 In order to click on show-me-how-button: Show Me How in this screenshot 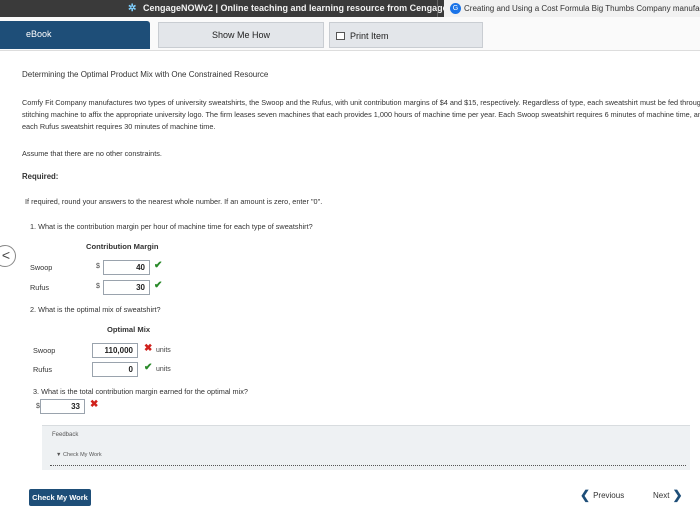, I will do `click(241, 35)`.